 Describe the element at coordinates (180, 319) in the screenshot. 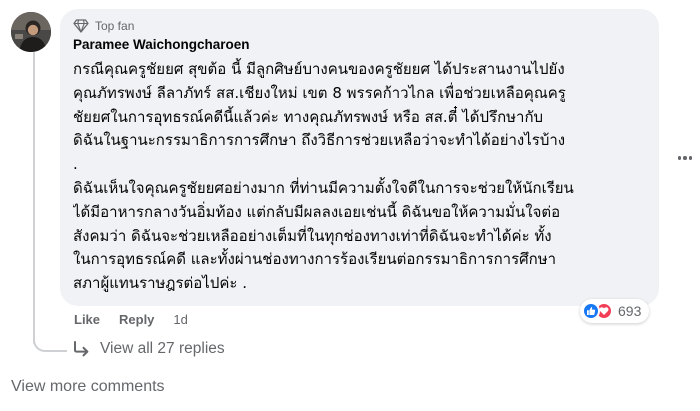

I see `comment-timestamp: 1d` at that location.